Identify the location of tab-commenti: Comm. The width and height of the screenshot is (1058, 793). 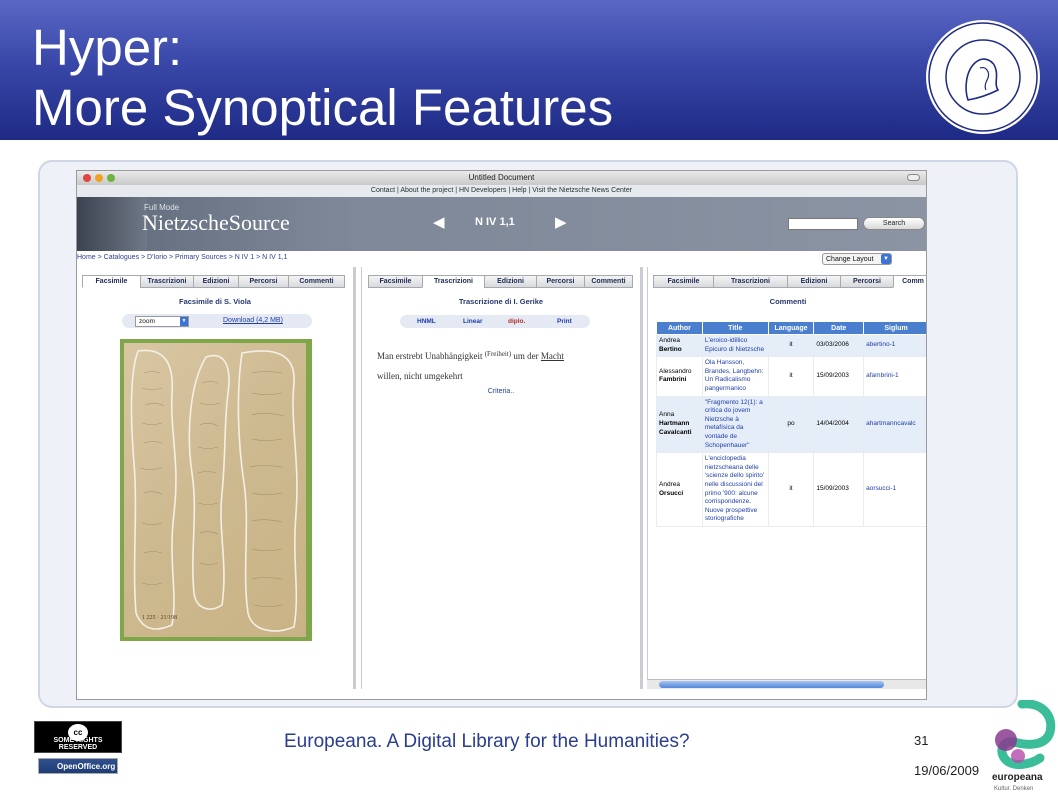
(909, 281).